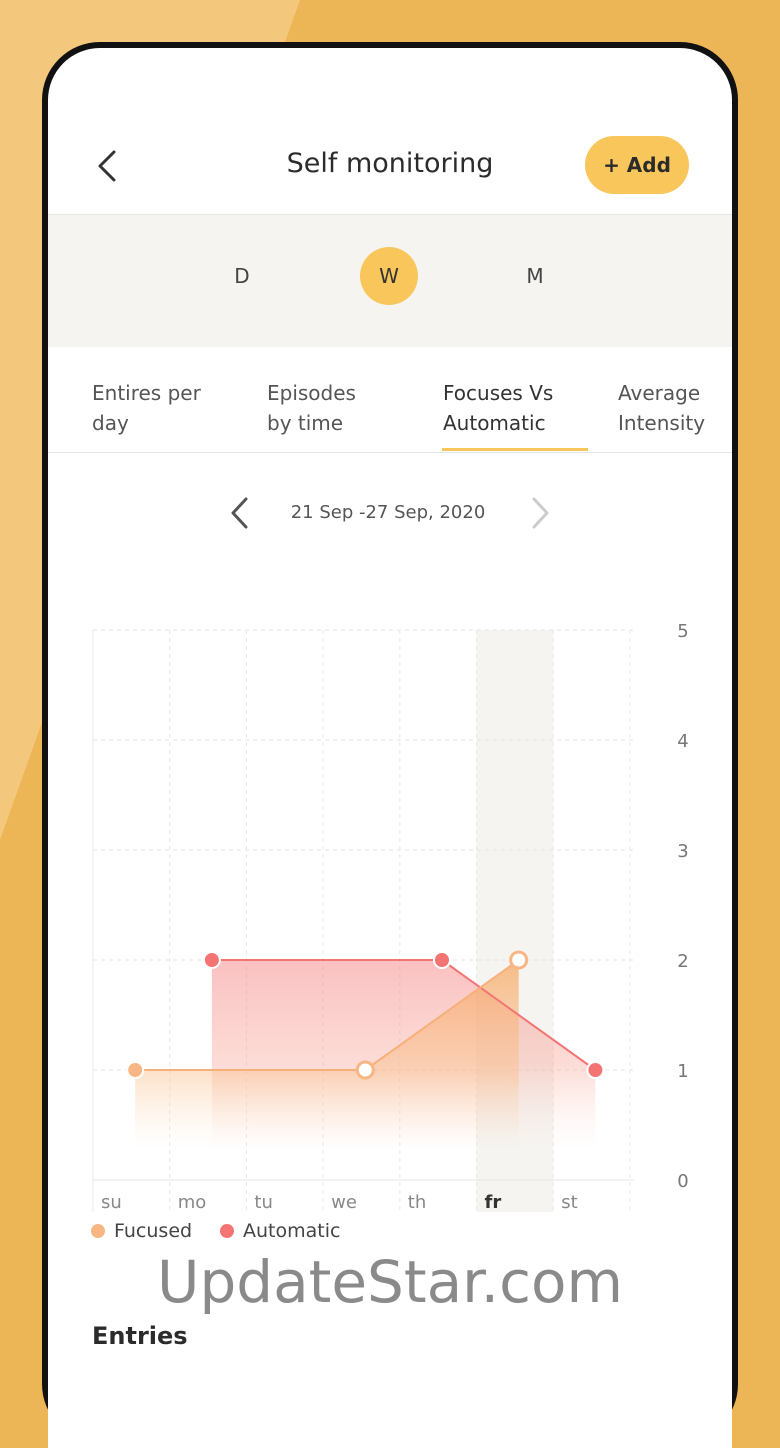 This screenshot has width=780, height=1448. What do you see at coordinates (682, 631) in the screenshot?
I see `y-tick-label: 5` at bounding box center [682, 631].